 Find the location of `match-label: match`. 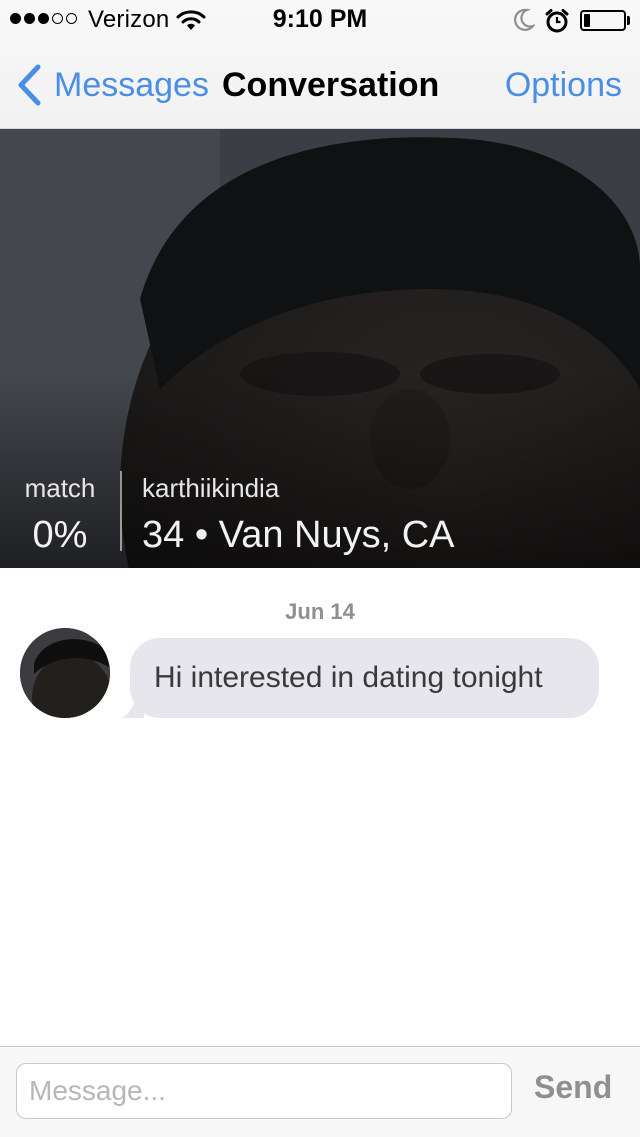

match-label: match is located at coordinates (60, 488).